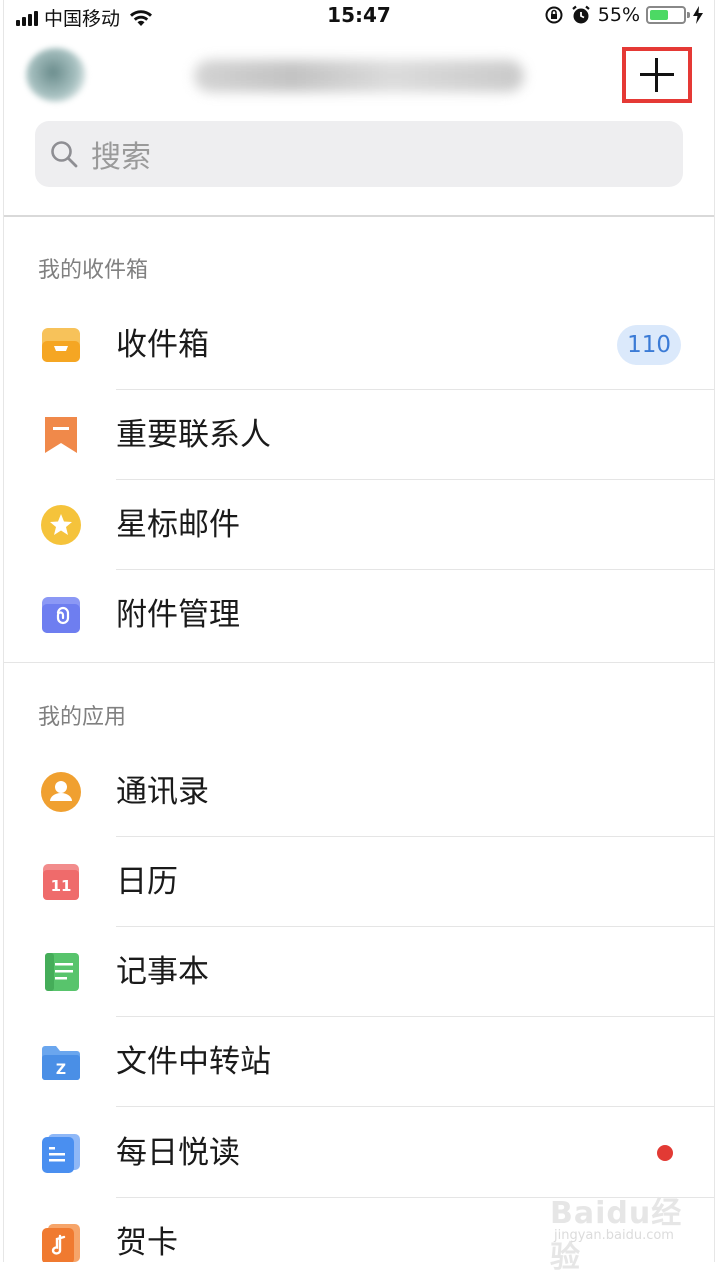 The image size is (719, 1276). I want to click on notepad-label: 记事本, so click(162, 972).